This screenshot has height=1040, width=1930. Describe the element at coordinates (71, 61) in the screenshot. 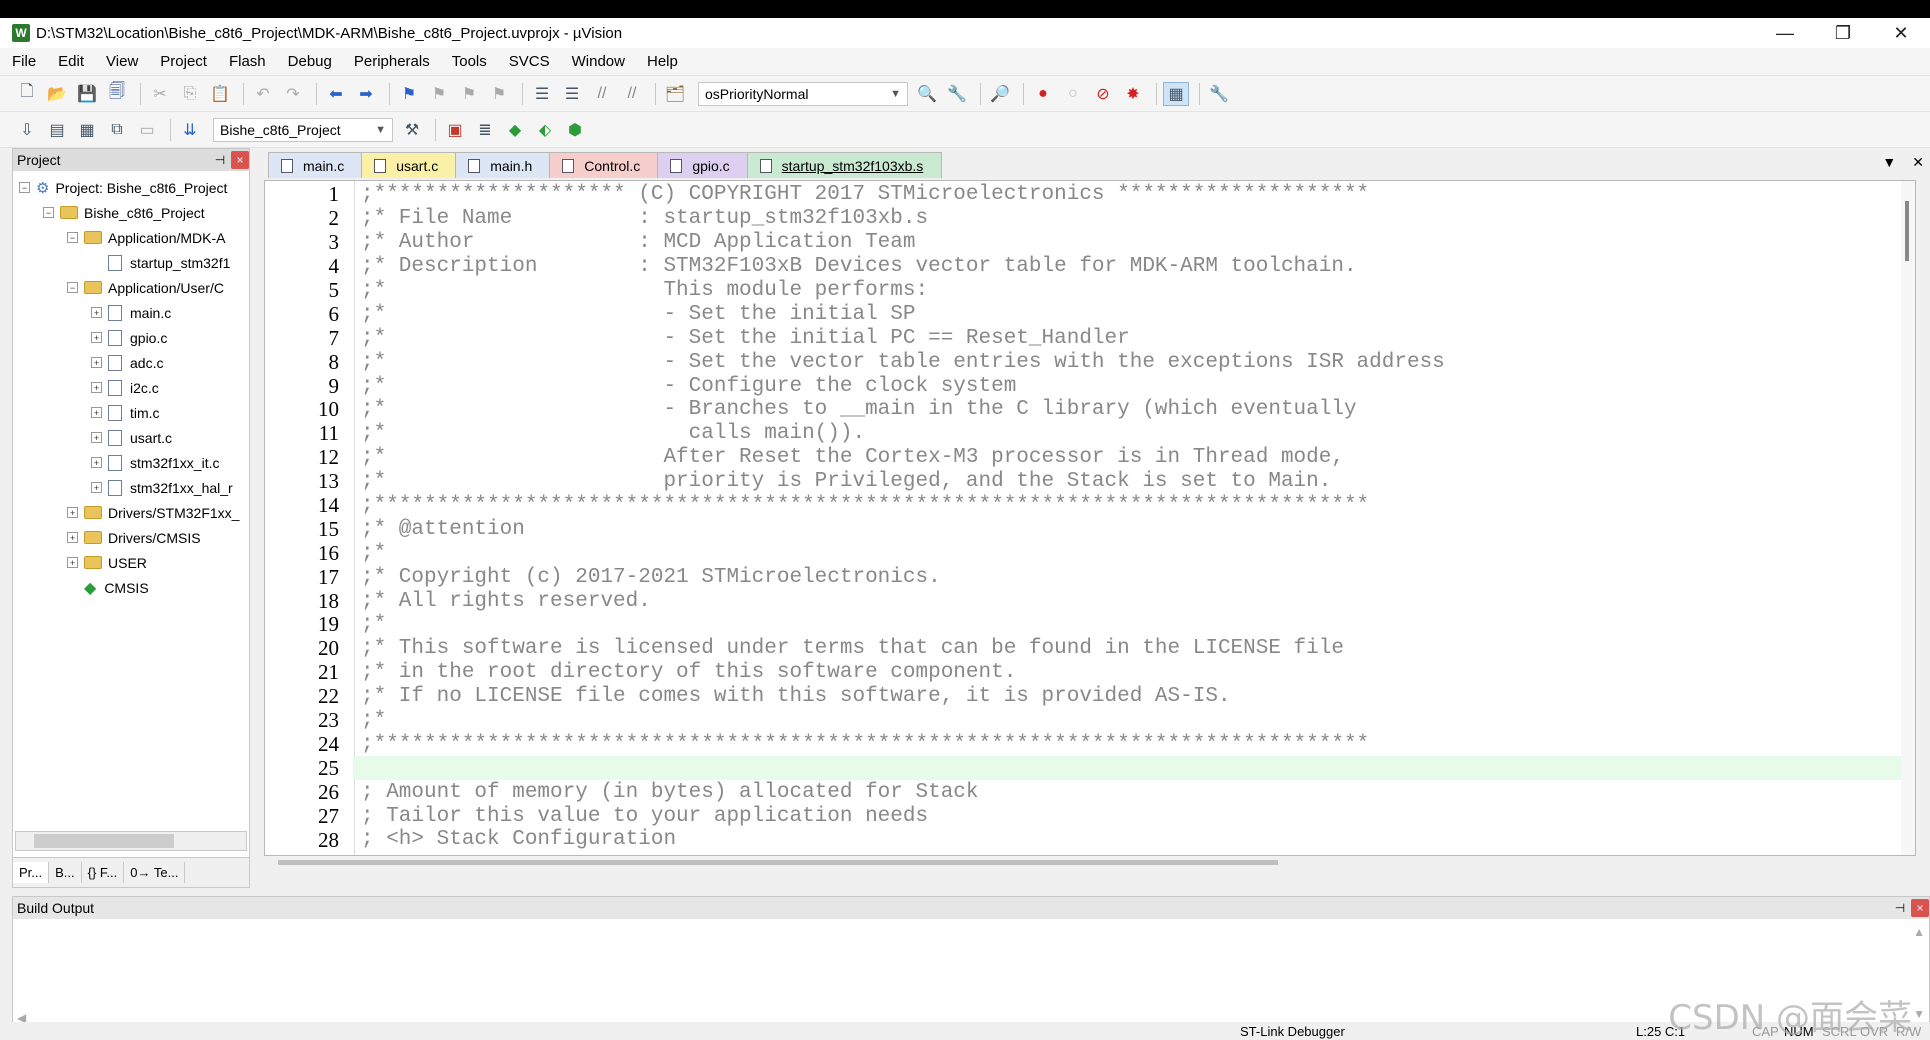

I see `menu-edit: Edit` at that location.